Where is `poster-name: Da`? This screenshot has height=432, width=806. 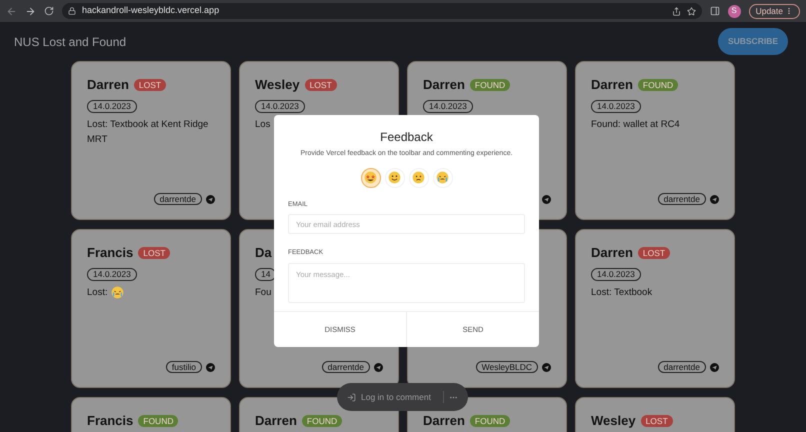
poster-name: Da is located at coordinates (263, 253).